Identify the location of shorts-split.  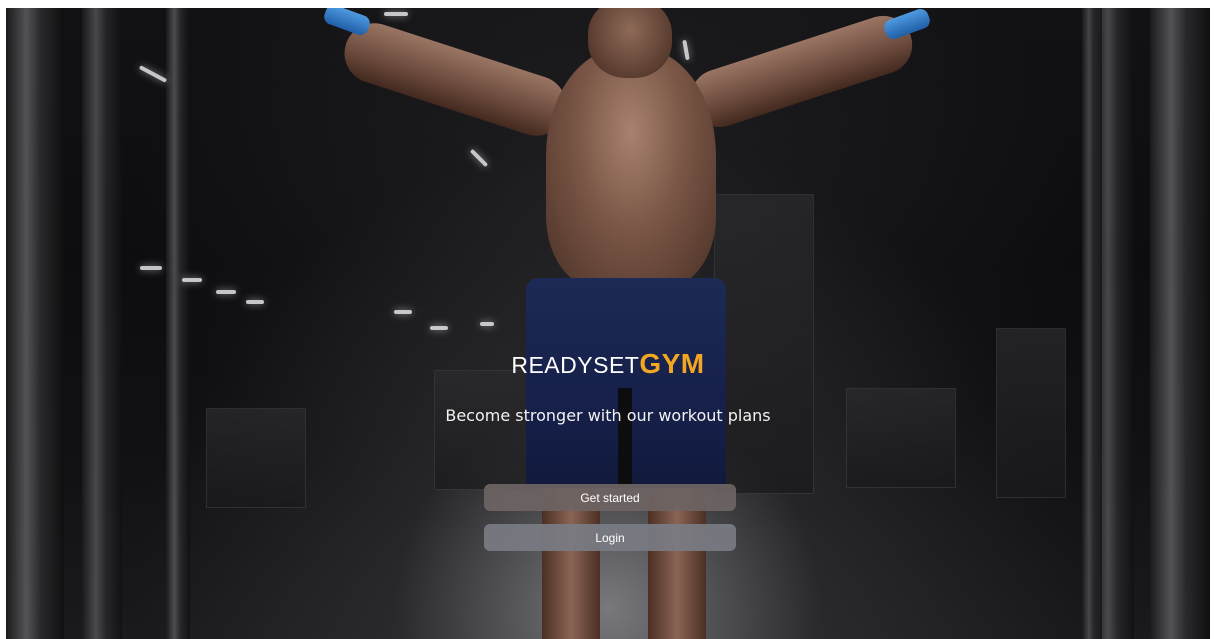
(625, 438).